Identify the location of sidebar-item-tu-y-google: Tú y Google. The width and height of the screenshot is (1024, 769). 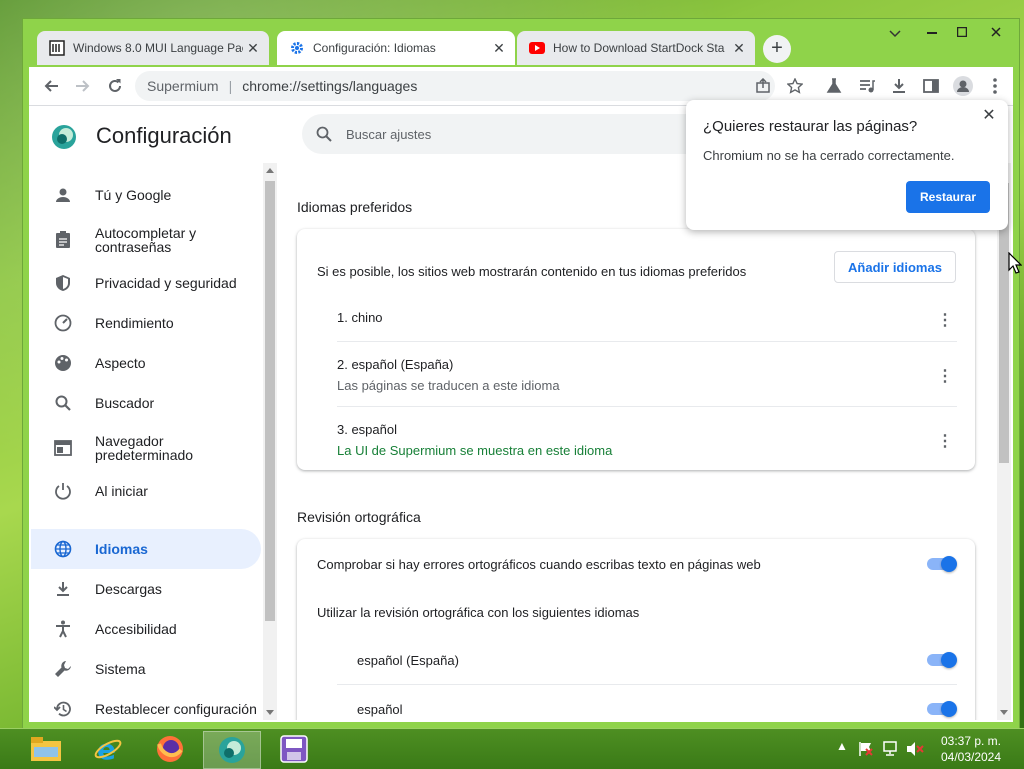
(146, 195).